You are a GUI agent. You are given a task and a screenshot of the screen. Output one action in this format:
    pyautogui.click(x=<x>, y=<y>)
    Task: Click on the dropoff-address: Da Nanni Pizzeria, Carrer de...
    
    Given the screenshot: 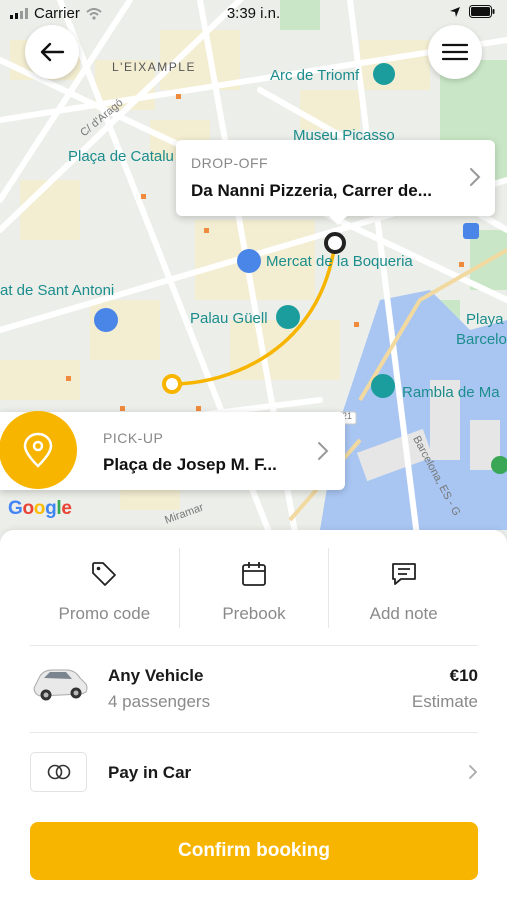 What is the action you would take?
    pyautogui.click(x=311, y=190)
    